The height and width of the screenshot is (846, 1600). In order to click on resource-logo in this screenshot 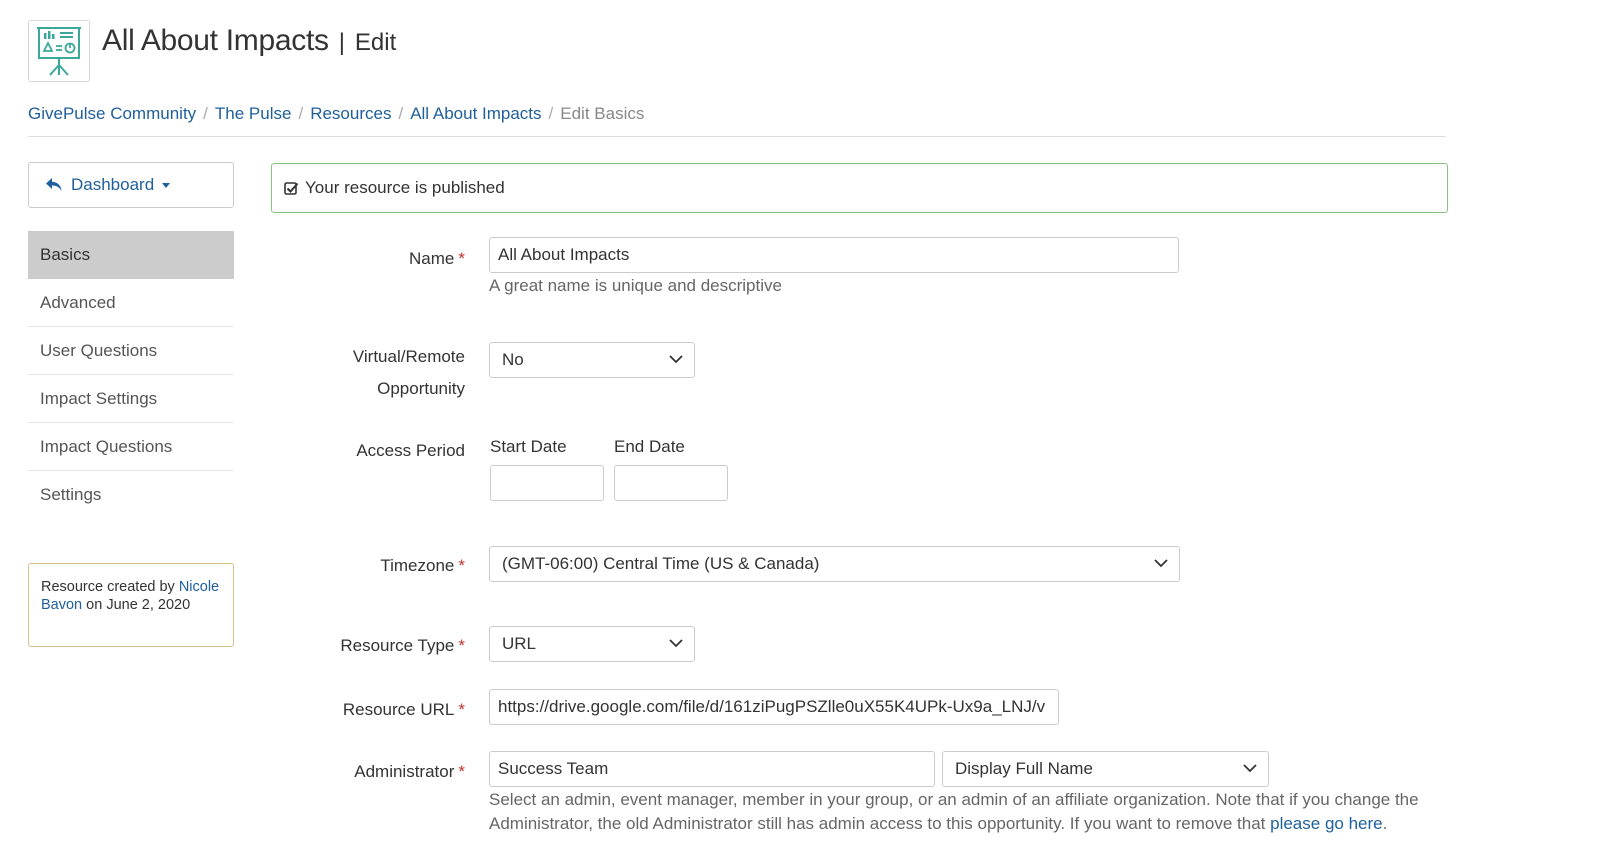, I will do `click(59, 51)`.